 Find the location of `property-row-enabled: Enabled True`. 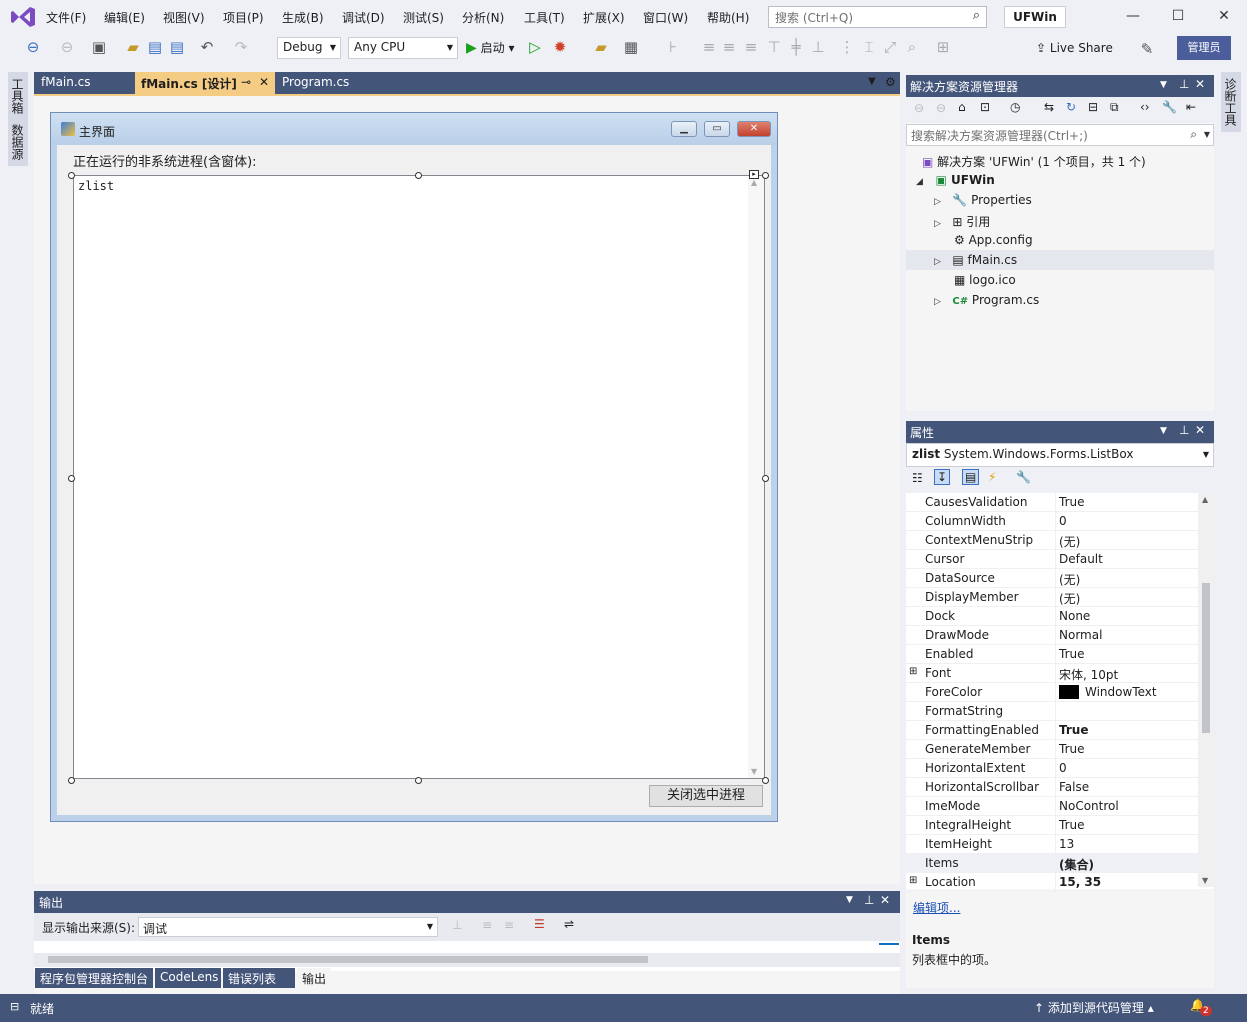

property-row-enabled: Enabled True is located at coordinates (1052, 654).